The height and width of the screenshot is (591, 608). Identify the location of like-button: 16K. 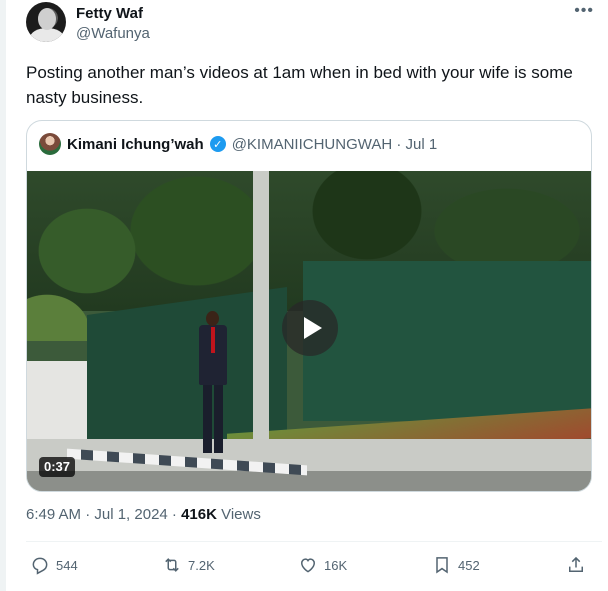
(322, 565).